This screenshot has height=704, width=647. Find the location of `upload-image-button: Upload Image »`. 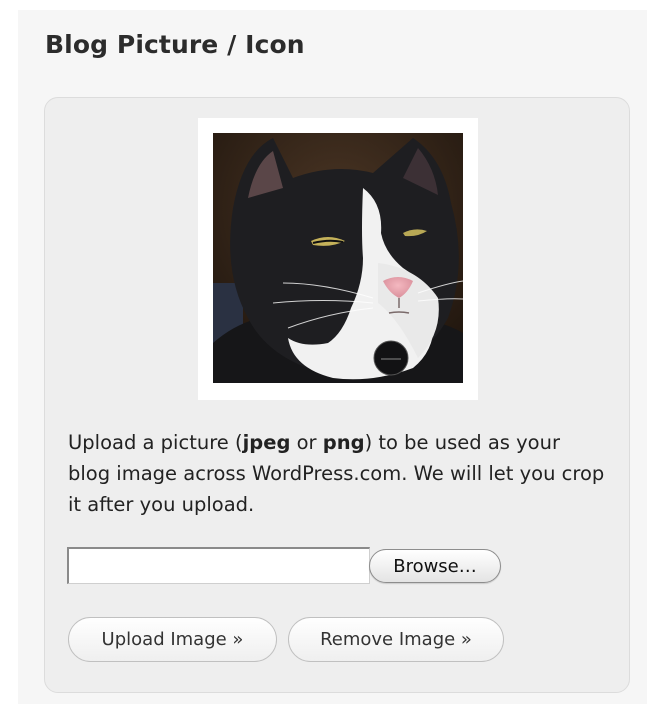

upload-image-button: Upload Image » is located at coordinates (172, 639).